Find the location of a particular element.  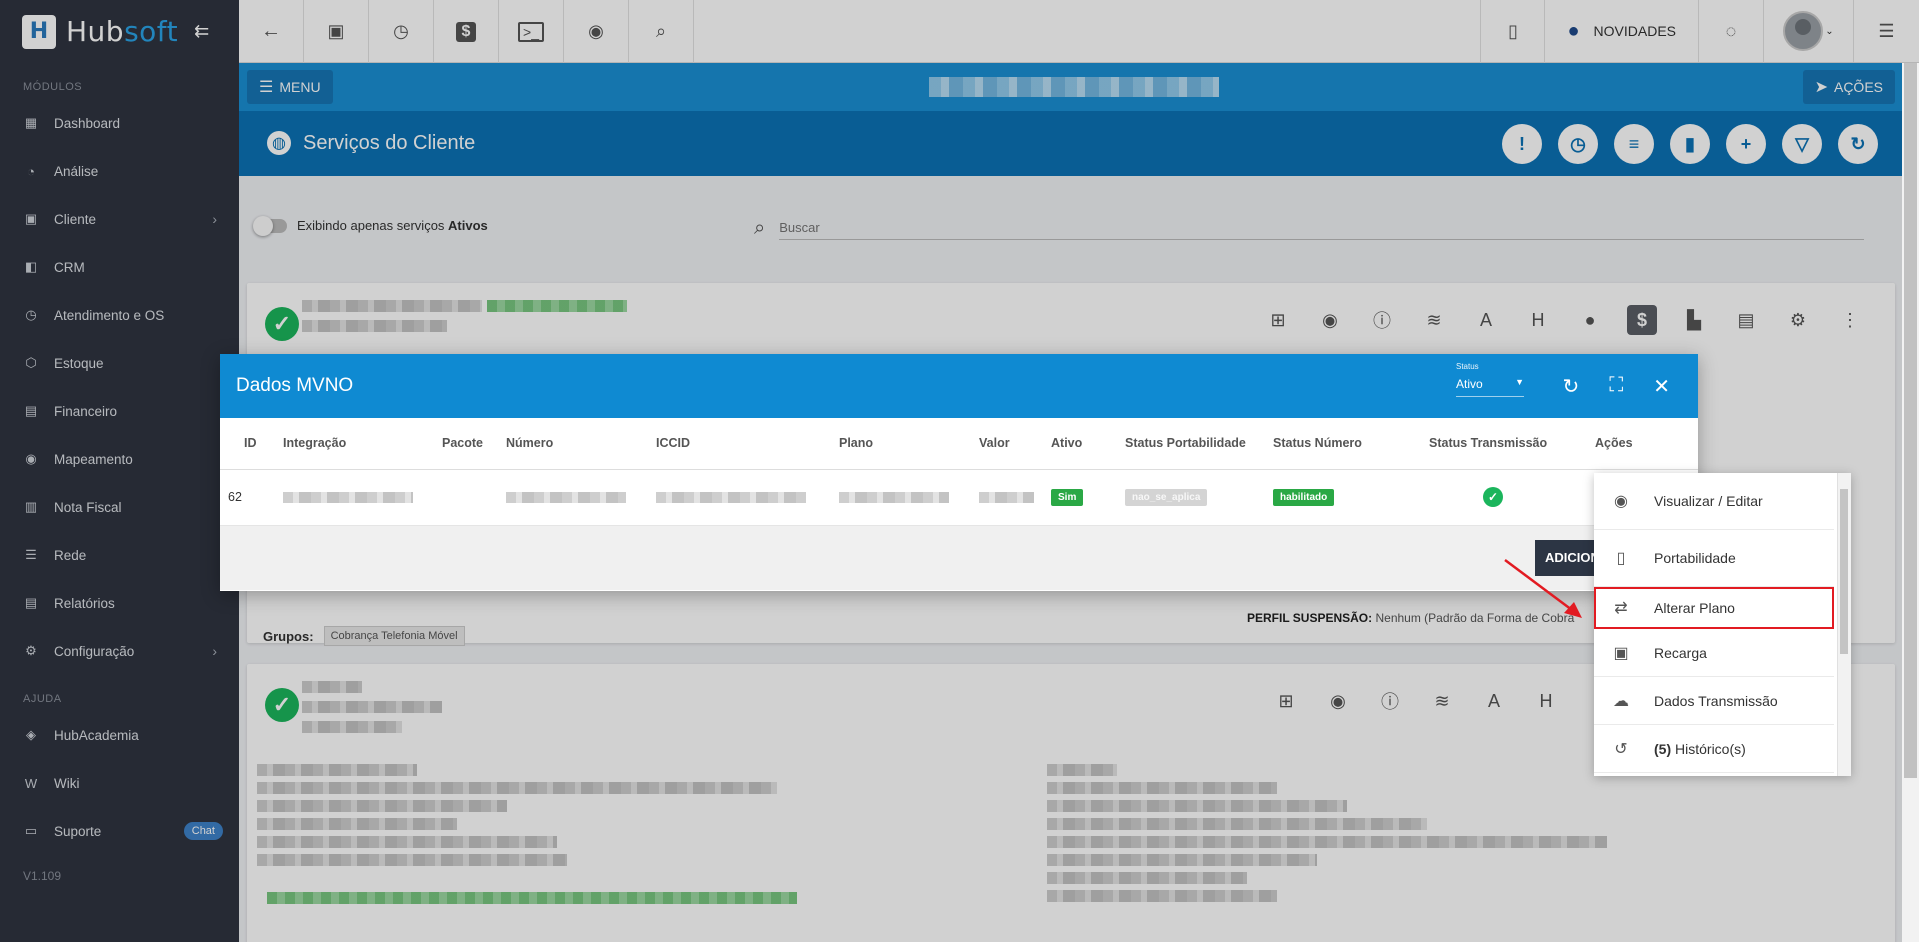

annotation-arrow is located at coordinates (1543, 588).